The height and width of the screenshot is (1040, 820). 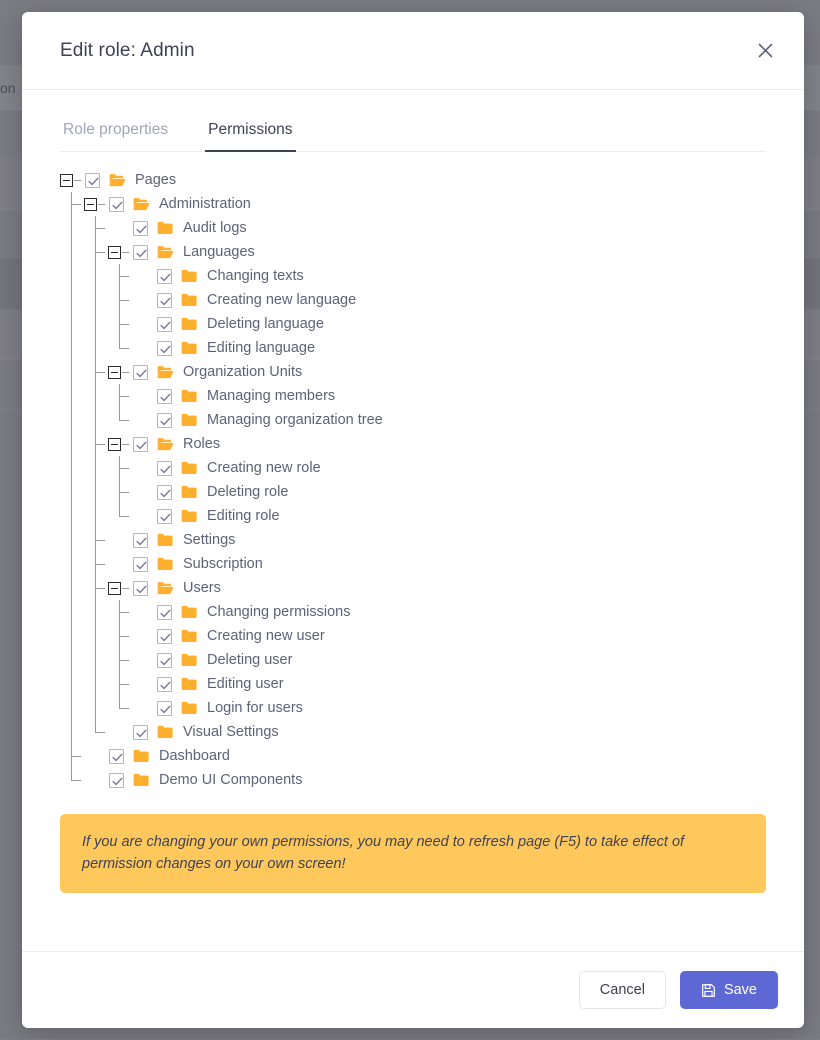 What do you see at coordinates (278, 612) in the screenshot?
I see `tree-node-label: Changing permissions` at bounding box center [278, 612].